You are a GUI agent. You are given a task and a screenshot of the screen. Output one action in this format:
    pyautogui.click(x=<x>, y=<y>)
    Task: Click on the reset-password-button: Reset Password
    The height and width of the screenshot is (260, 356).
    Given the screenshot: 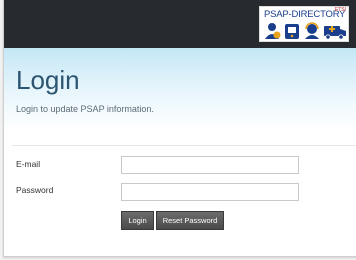 What is the action you would take?
    pyautogui.click(x=190, y=220)
    